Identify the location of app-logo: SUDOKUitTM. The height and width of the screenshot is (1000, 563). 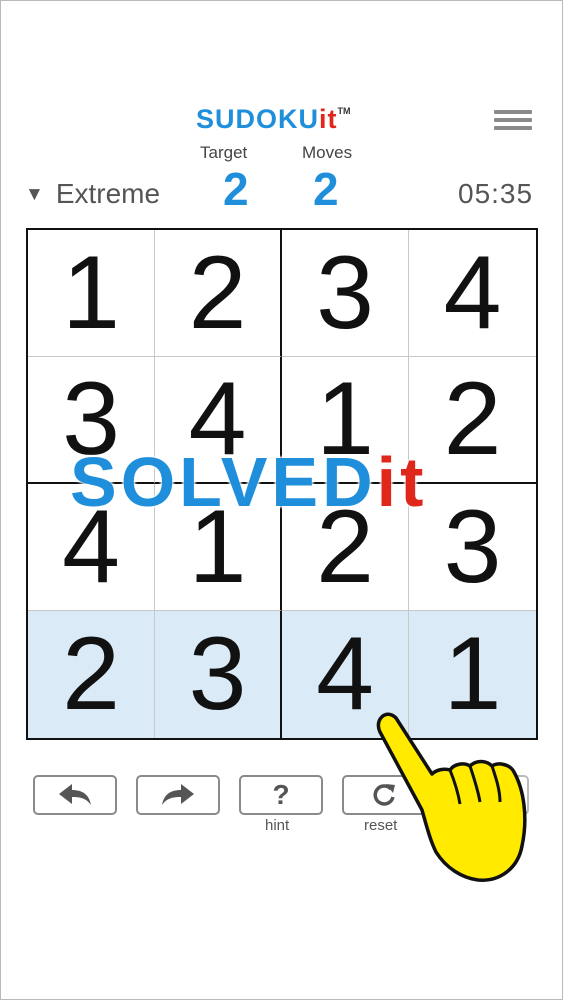
(273, 119).